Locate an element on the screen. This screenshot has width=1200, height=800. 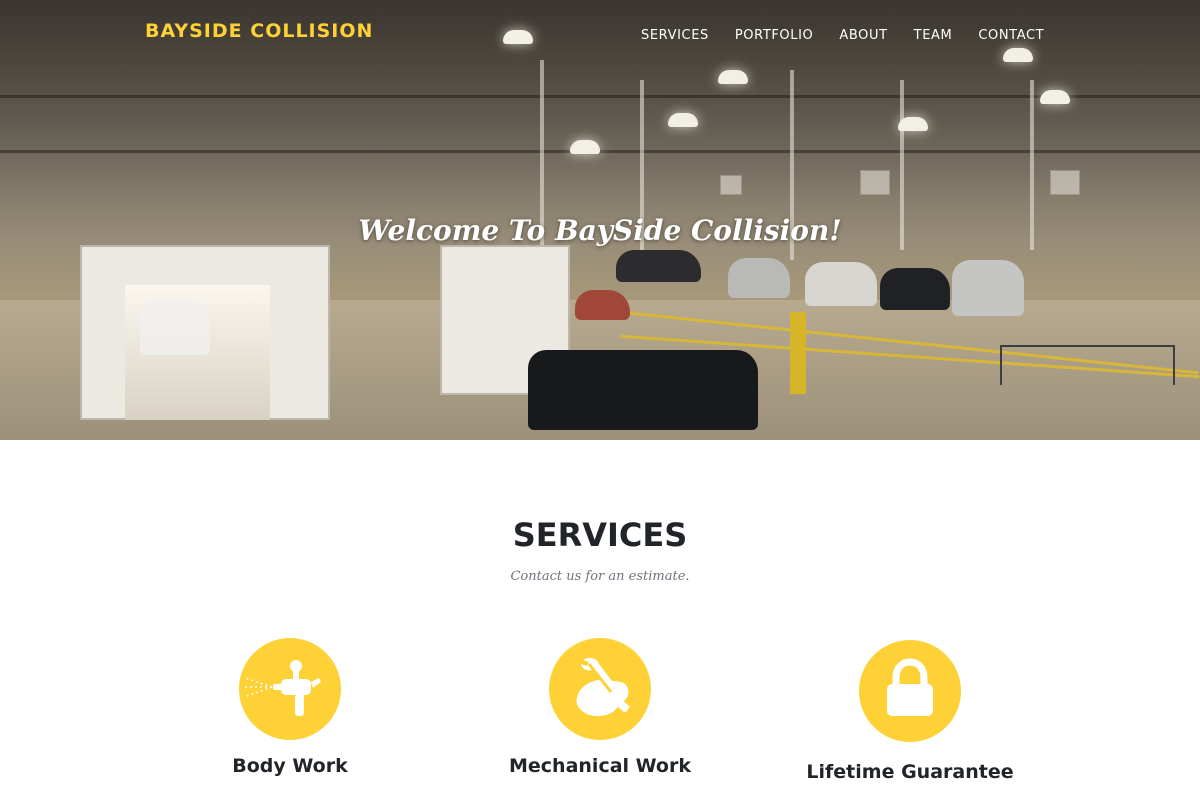
services-heading: SERVICES is located at coordinates (600, 535).